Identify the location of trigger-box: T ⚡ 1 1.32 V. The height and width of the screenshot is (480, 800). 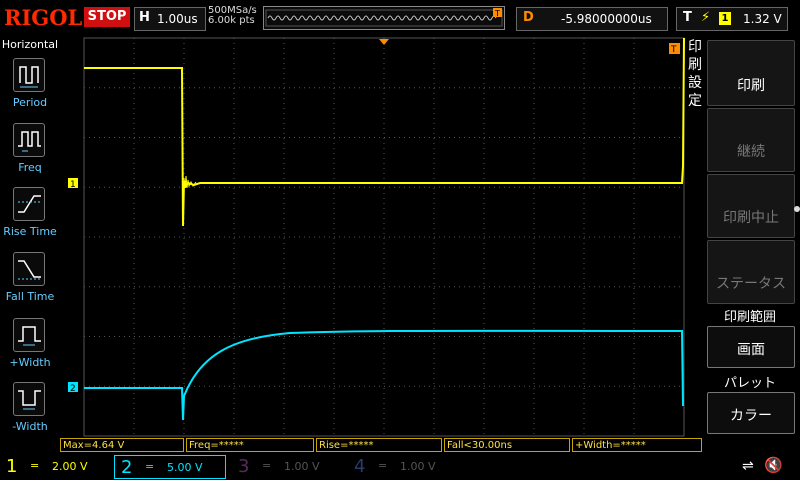
(732, 19).